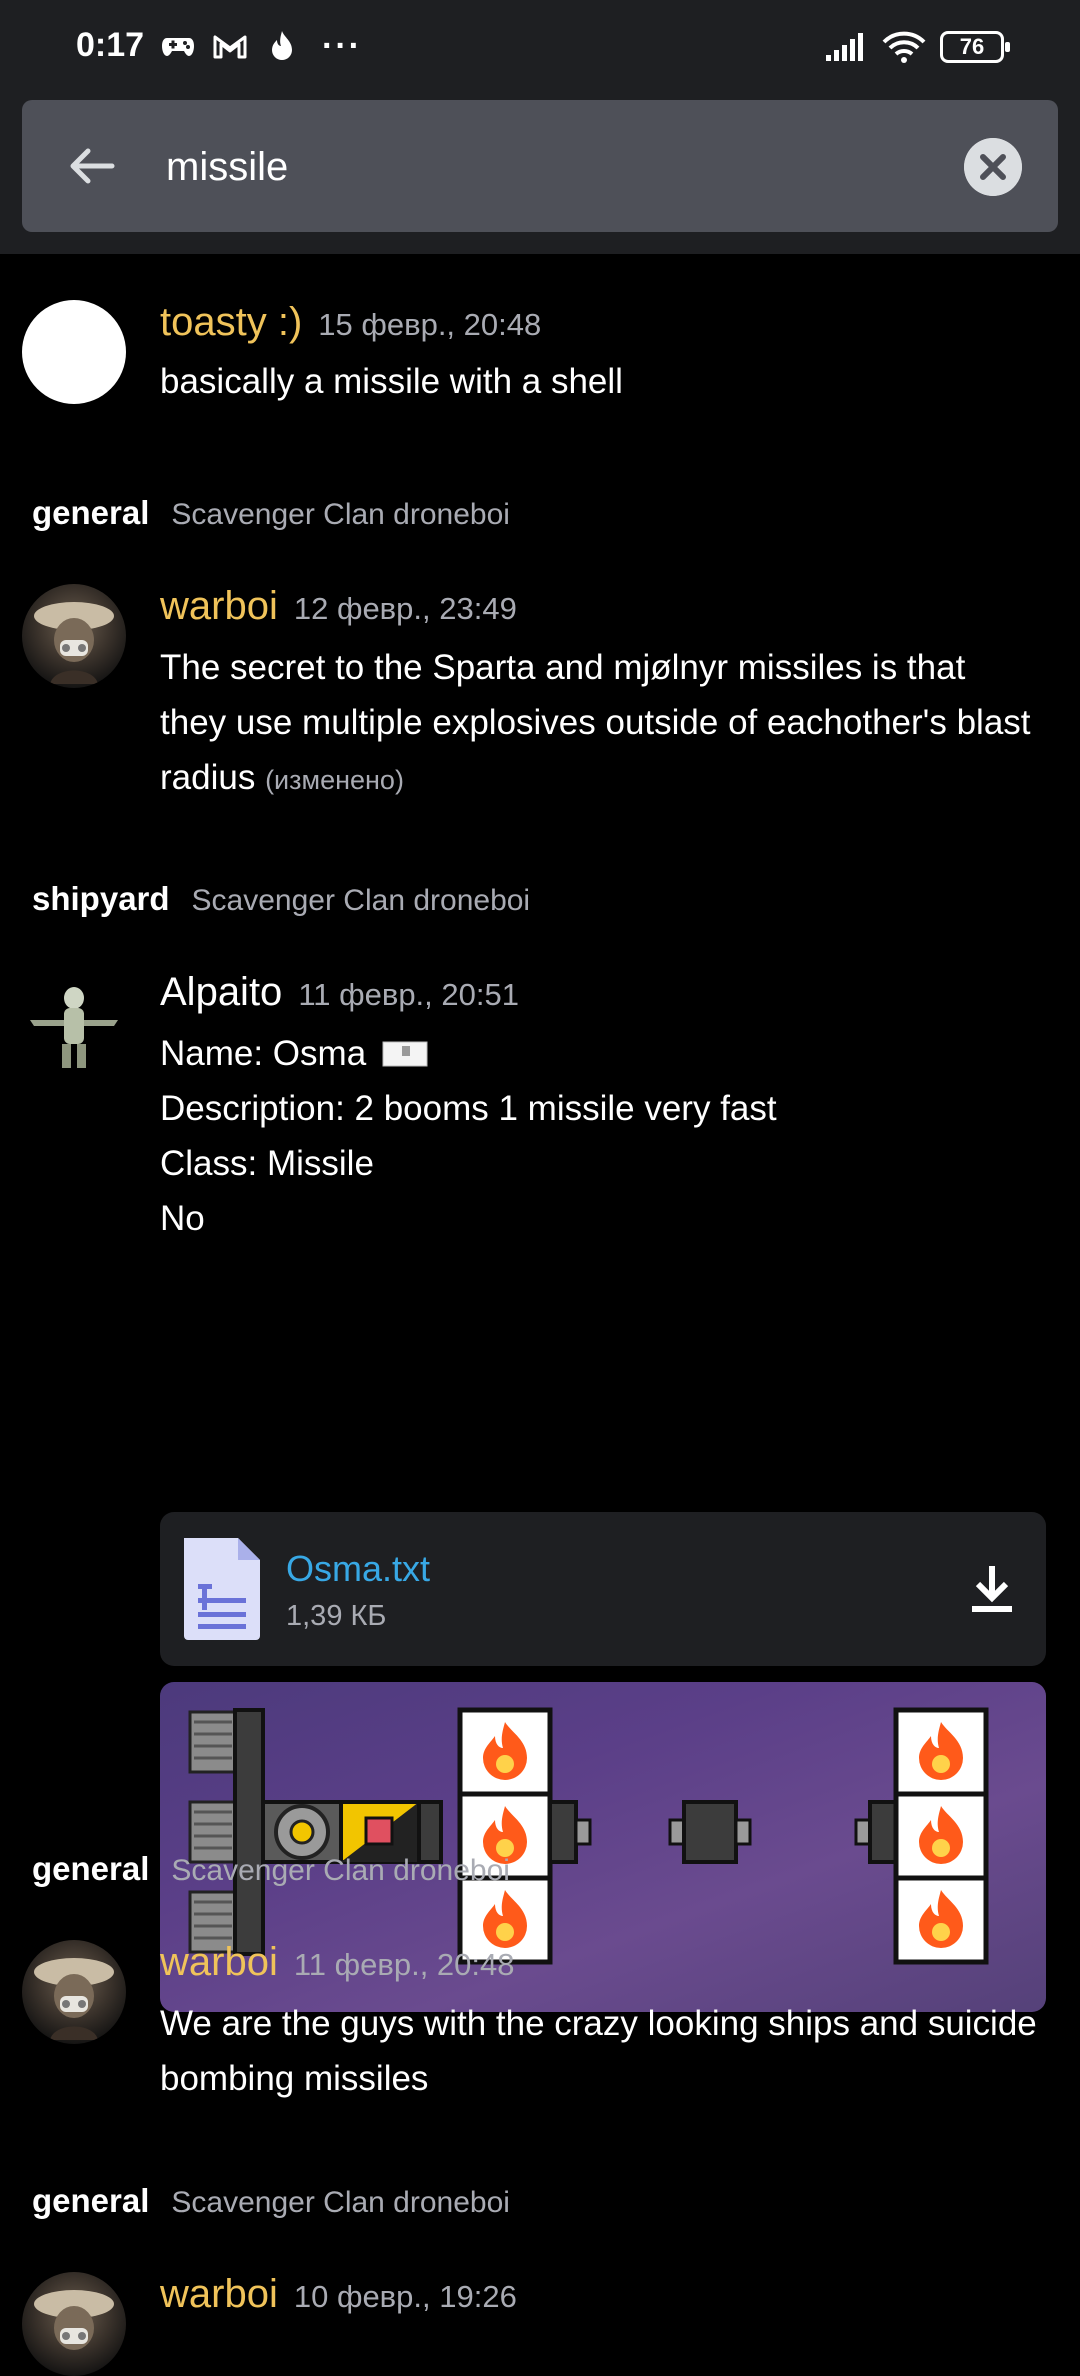 The height and width of the screenshot is (2376, 1080). What do you see at coordinates (405, 608) in the screenshot?
I see `message-timestamp: 12 февр., 23:49` at bounding box center [405, 608].